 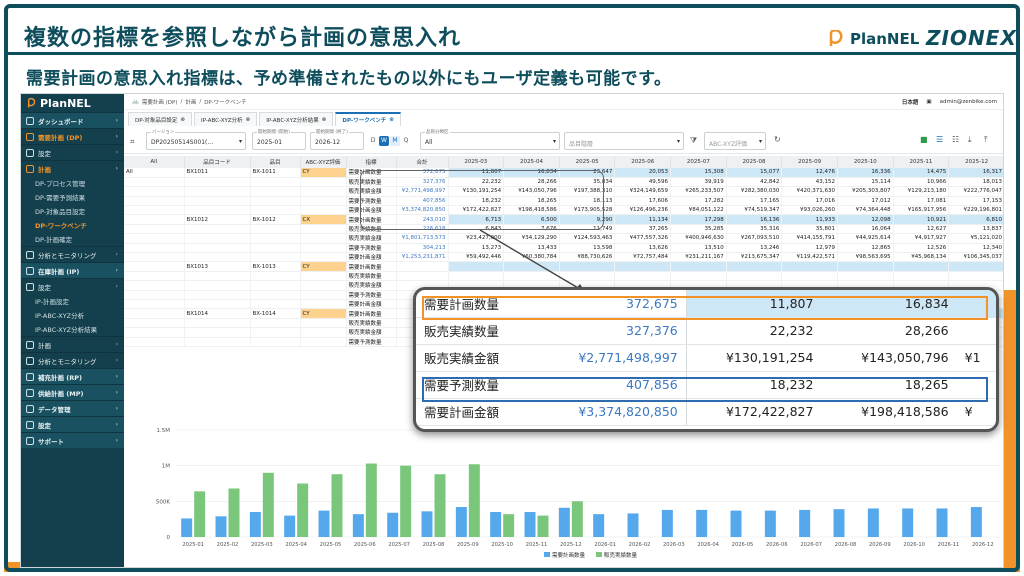 I want to click on period-quarter-button: Q, so click(x=406, y=141).